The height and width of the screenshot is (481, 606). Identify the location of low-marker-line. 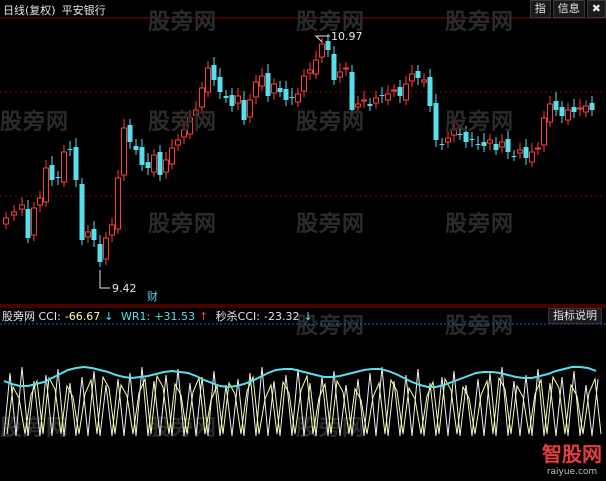
(104, 279).